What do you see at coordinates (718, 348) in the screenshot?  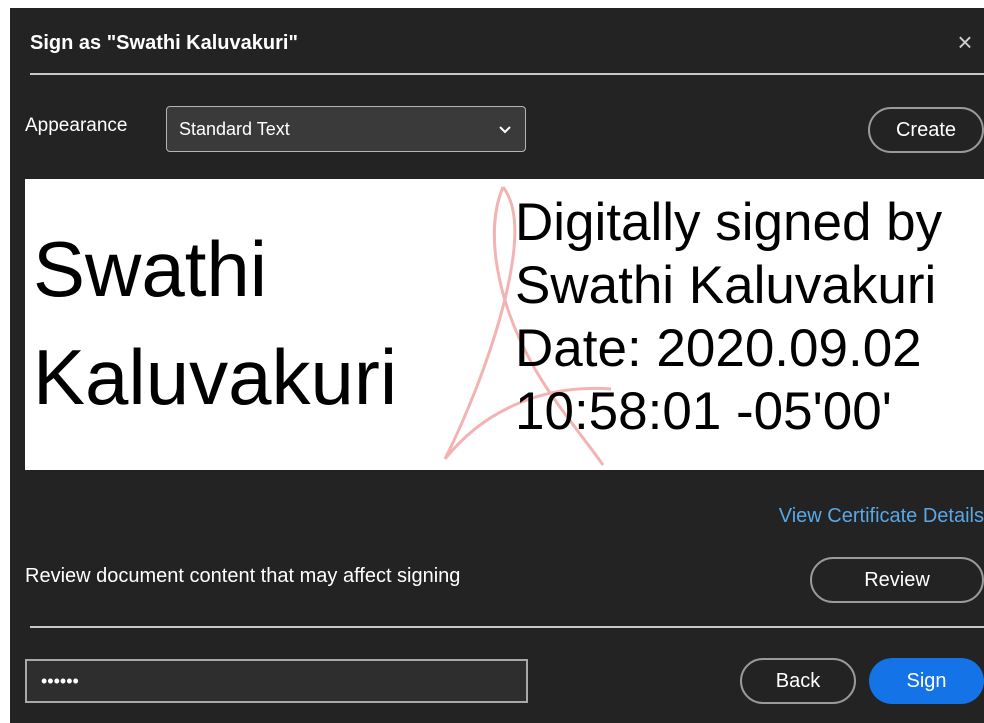 I see `signature-detail-line: Date: 2020.09.02` at bounding box center [718, 348].